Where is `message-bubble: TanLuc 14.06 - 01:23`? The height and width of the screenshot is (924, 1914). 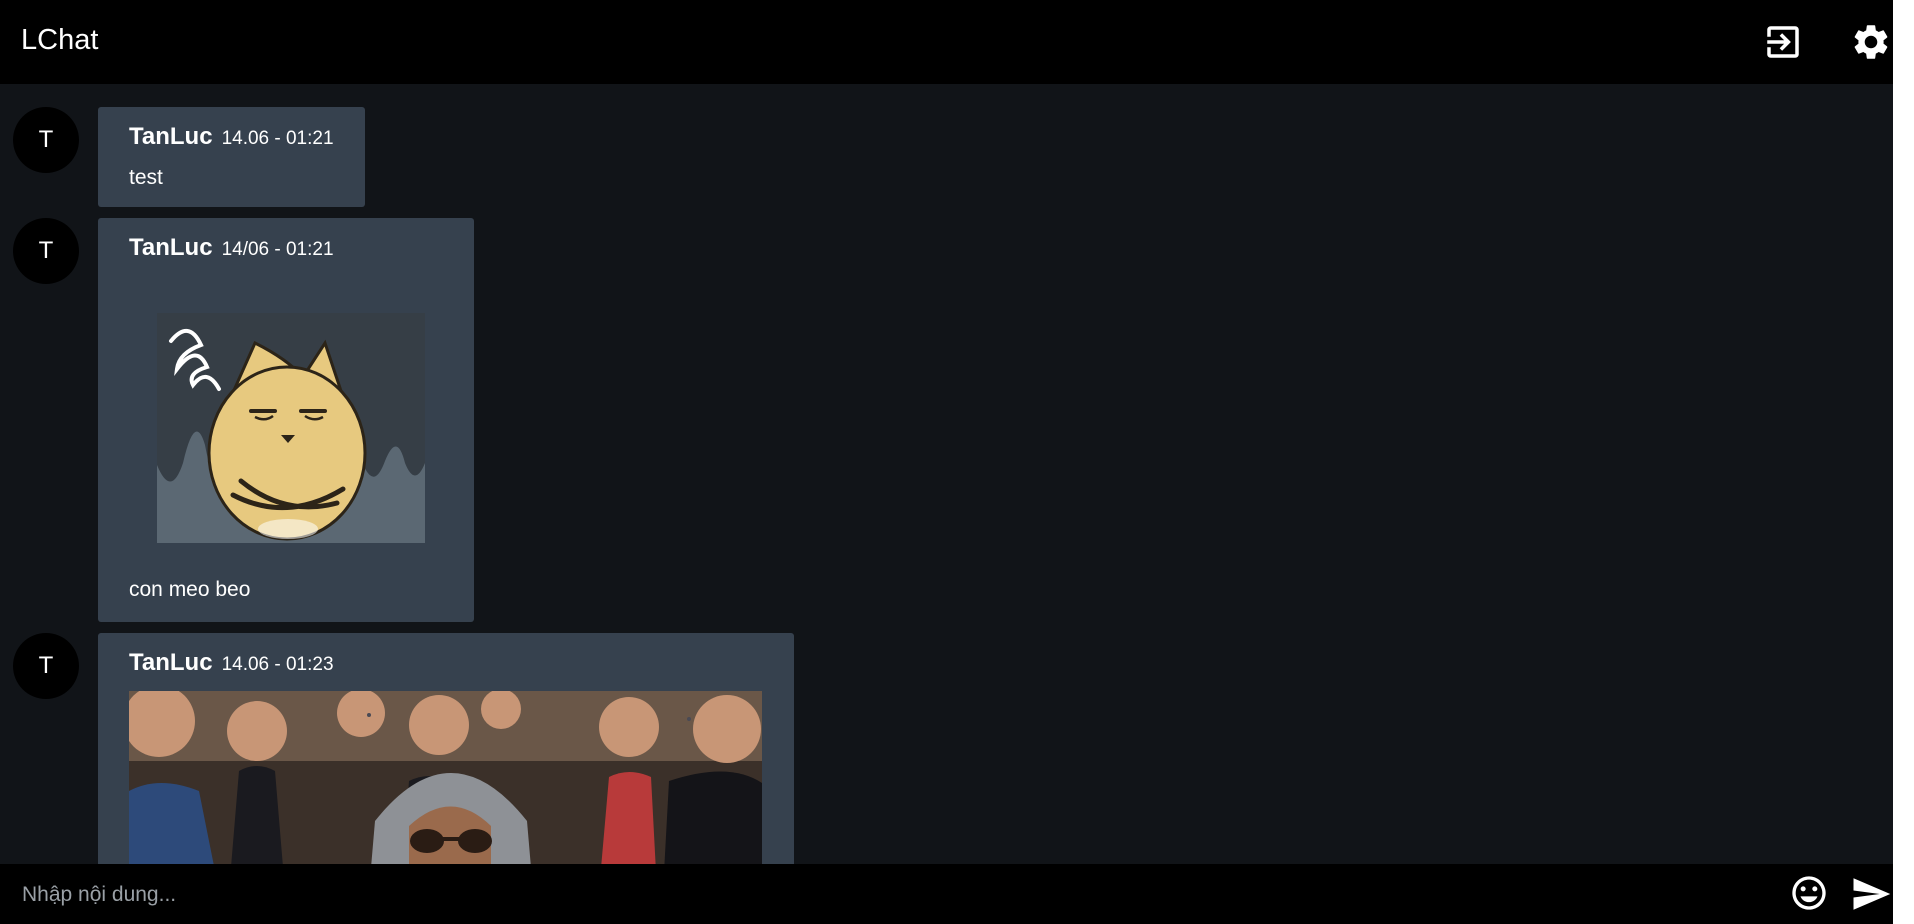 message-bubble: TanLuc 14.06 - 01:23 is located at coordinates (446, 748).